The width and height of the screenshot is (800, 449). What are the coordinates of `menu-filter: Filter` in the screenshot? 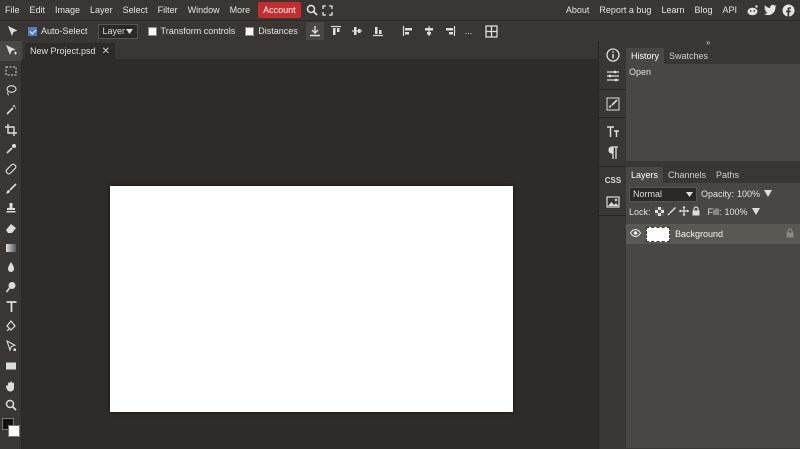 It's located at (168, 10).